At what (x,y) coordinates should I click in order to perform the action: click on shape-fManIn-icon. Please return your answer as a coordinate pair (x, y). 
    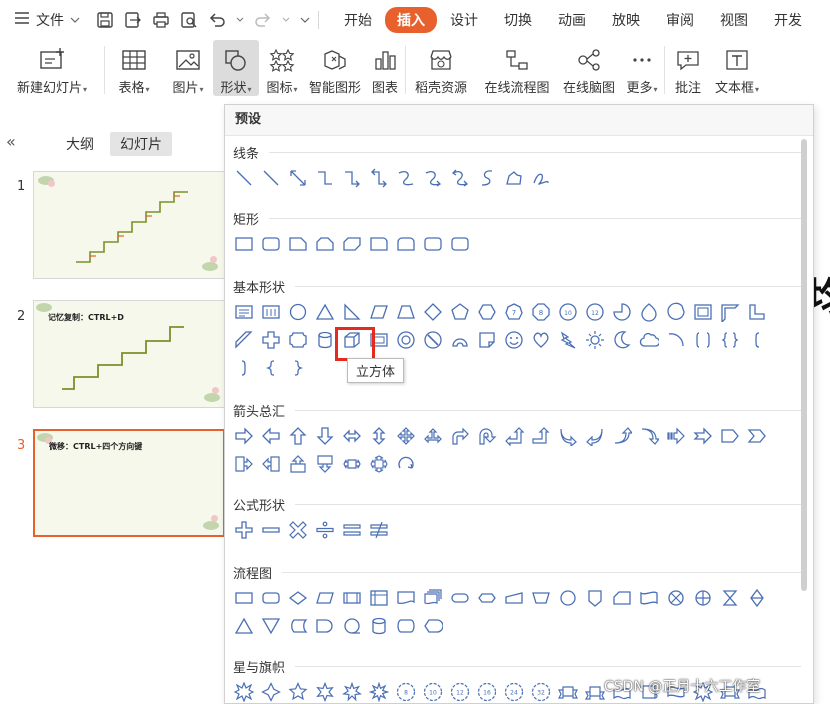
    Looking at the image, I should click on (514, 598).